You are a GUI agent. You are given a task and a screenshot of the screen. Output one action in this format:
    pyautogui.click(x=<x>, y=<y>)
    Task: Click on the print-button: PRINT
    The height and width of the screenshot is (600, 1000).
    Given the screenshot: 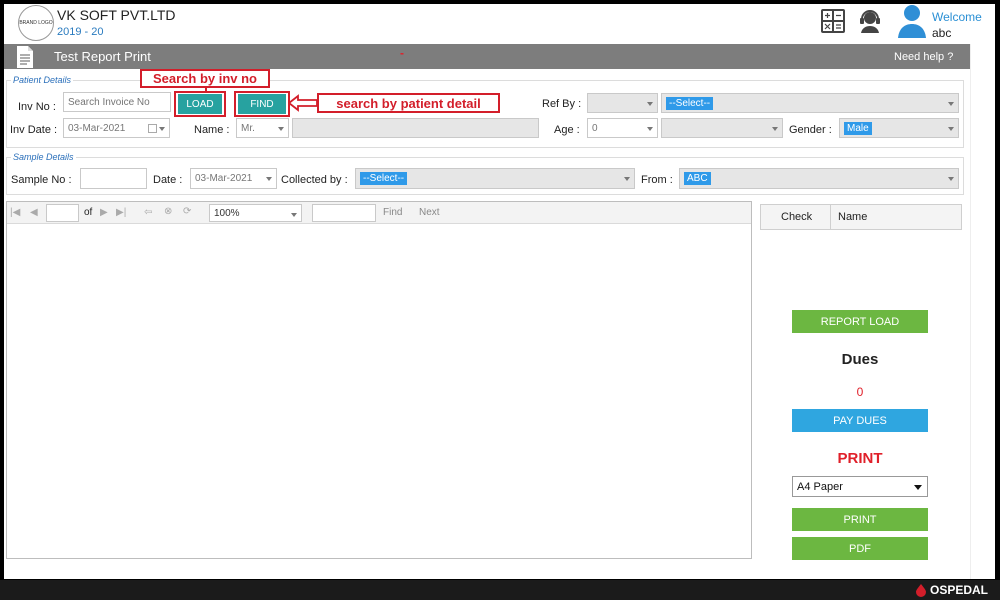 What is the action you would take?
    pyautogui.click(x=860, y=519)
    